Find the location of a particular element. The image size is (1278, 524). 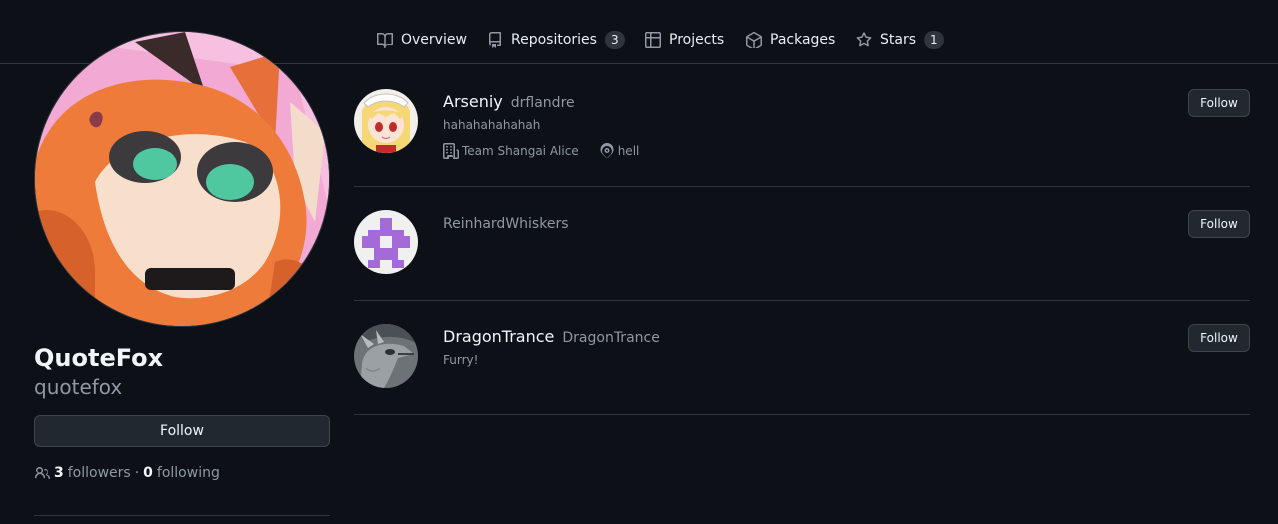

company-label: Team Shangai Alice is located at coordinates (520, 151).